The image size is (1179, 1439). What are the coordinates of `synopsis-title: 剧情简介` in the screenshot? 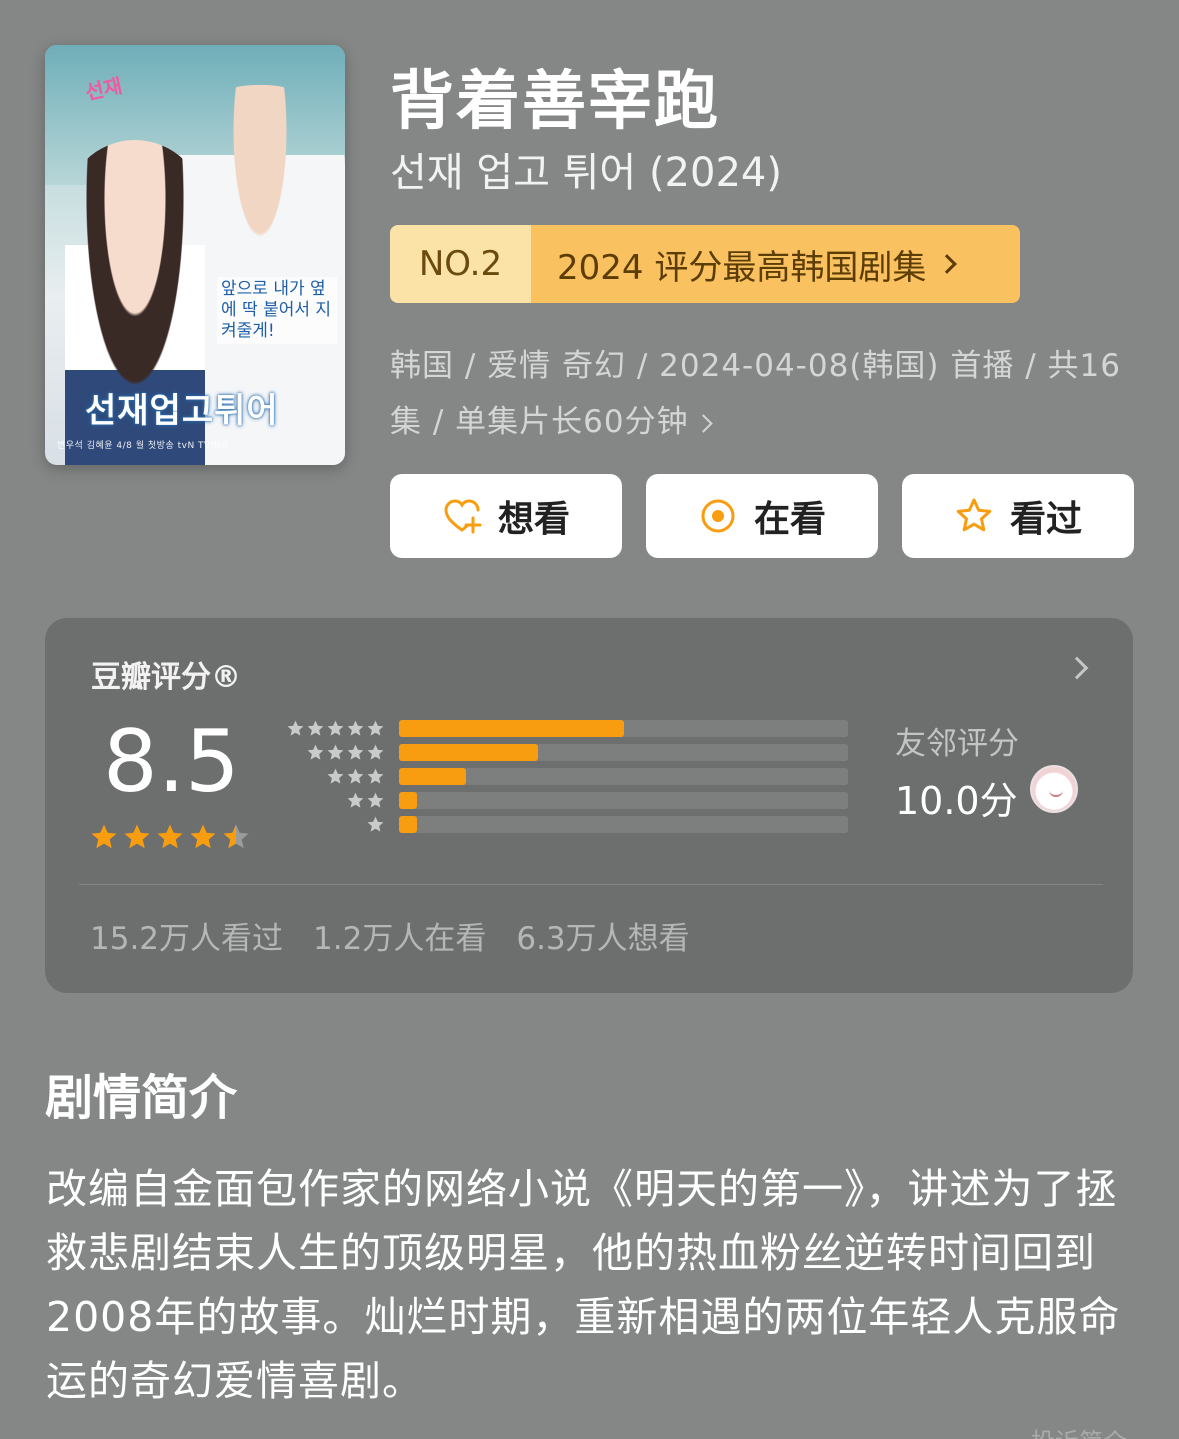 It's located at (141, 1098).